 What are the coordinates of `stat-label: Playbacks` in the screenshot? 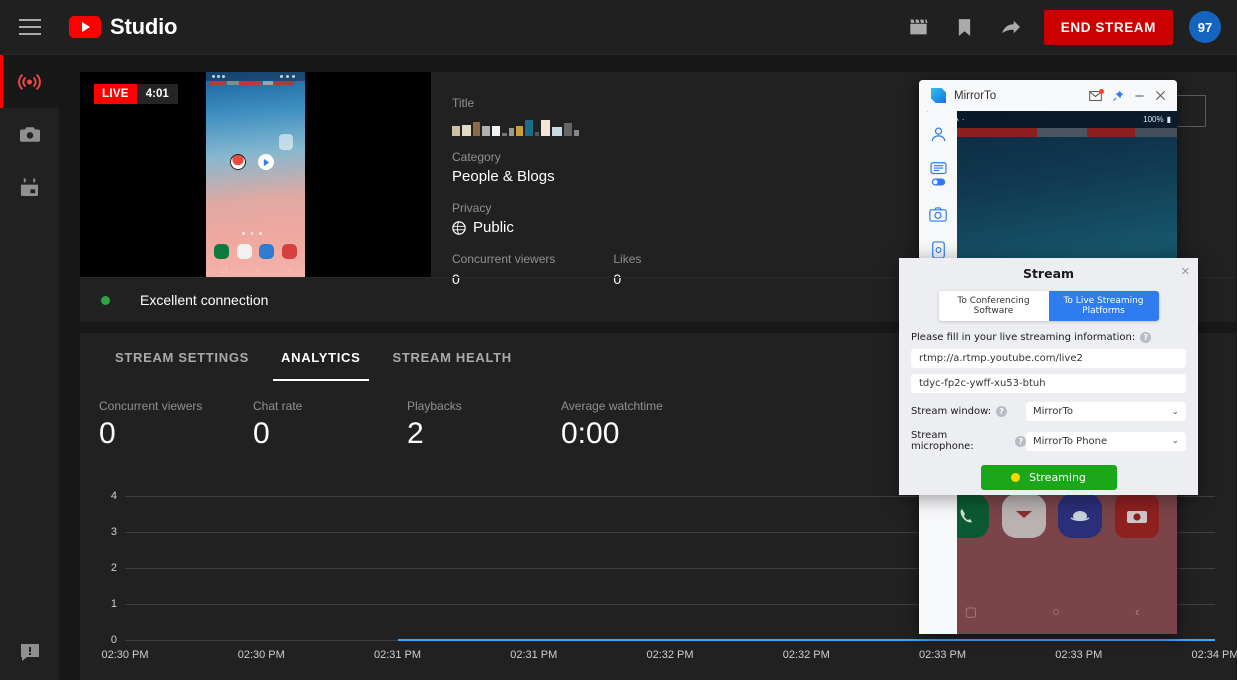 It's located at (434, 406).